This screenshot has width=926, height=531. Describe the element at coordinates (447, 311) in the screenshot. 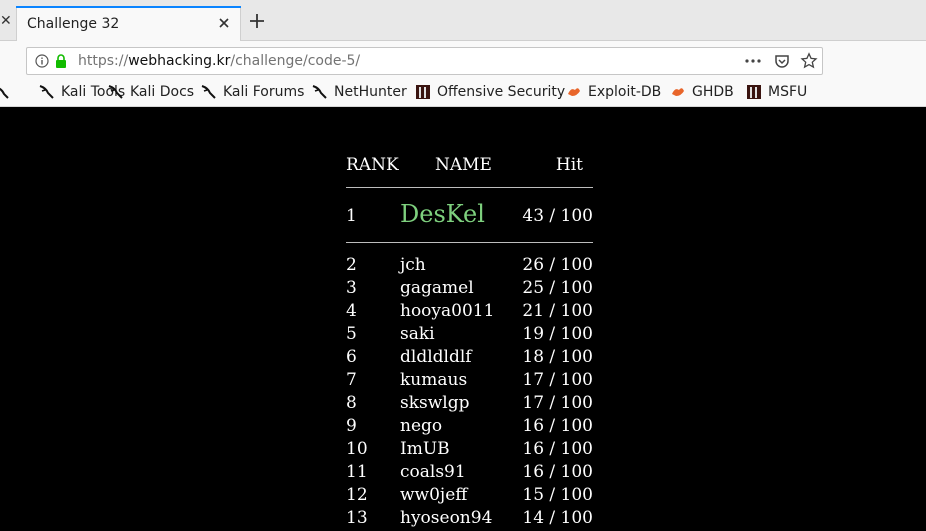

I see `name-cell: hooya0011` at that location.